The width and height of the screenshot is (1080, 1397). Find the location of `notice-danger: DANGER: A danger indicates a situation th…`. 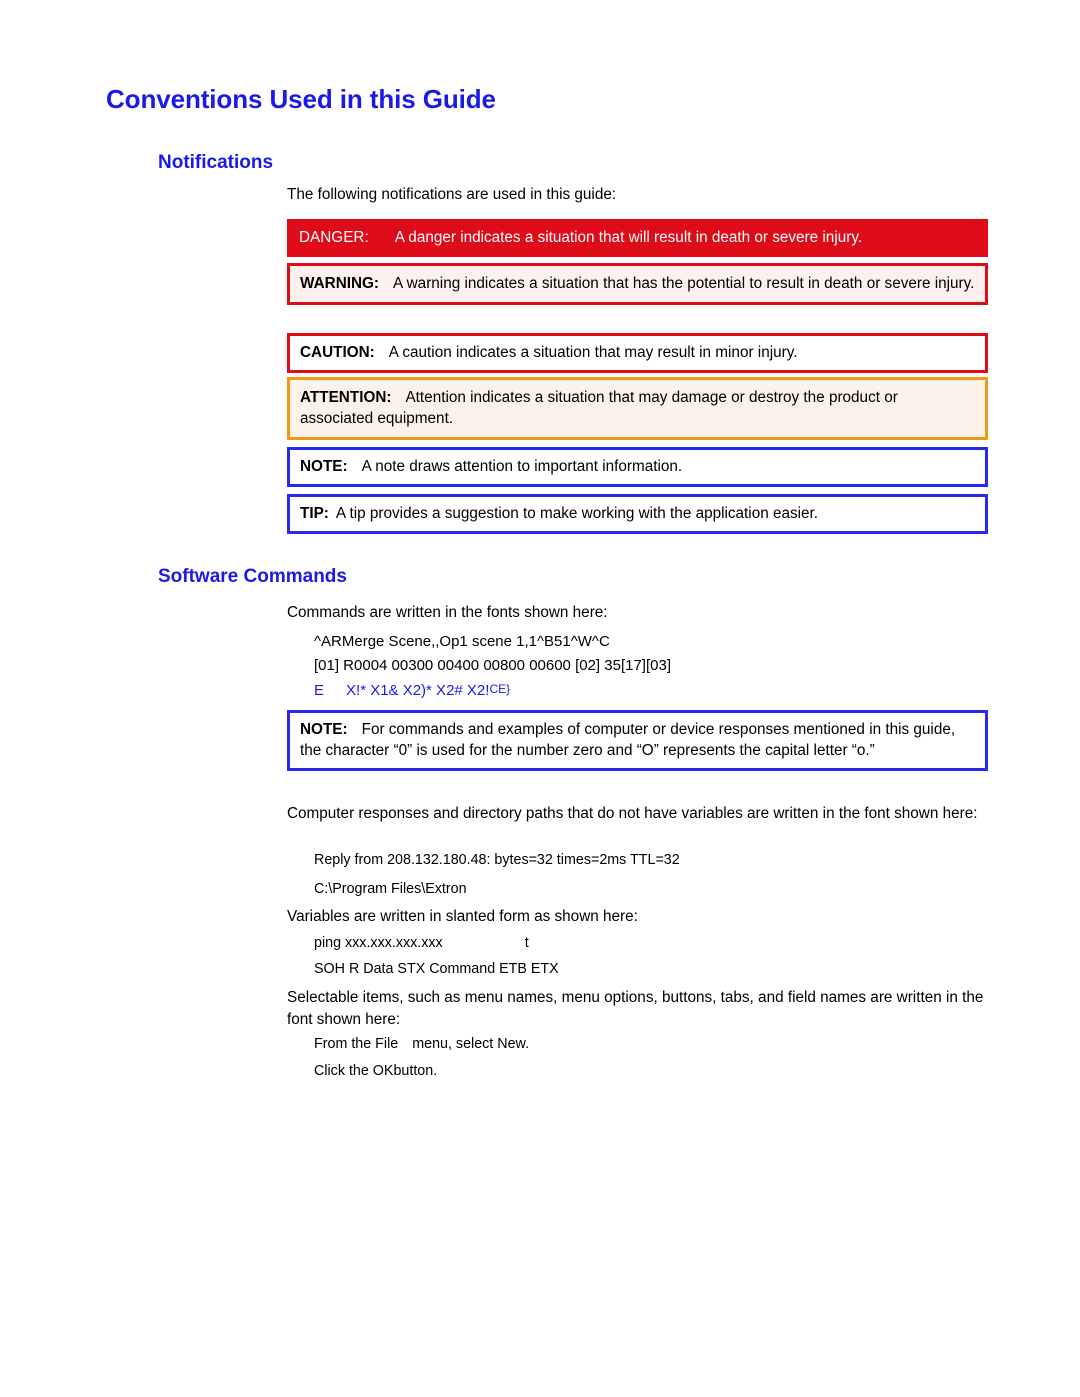

notice-danger: DANGER: A danger indicates a situation th… is located at coordinates (637, 238).